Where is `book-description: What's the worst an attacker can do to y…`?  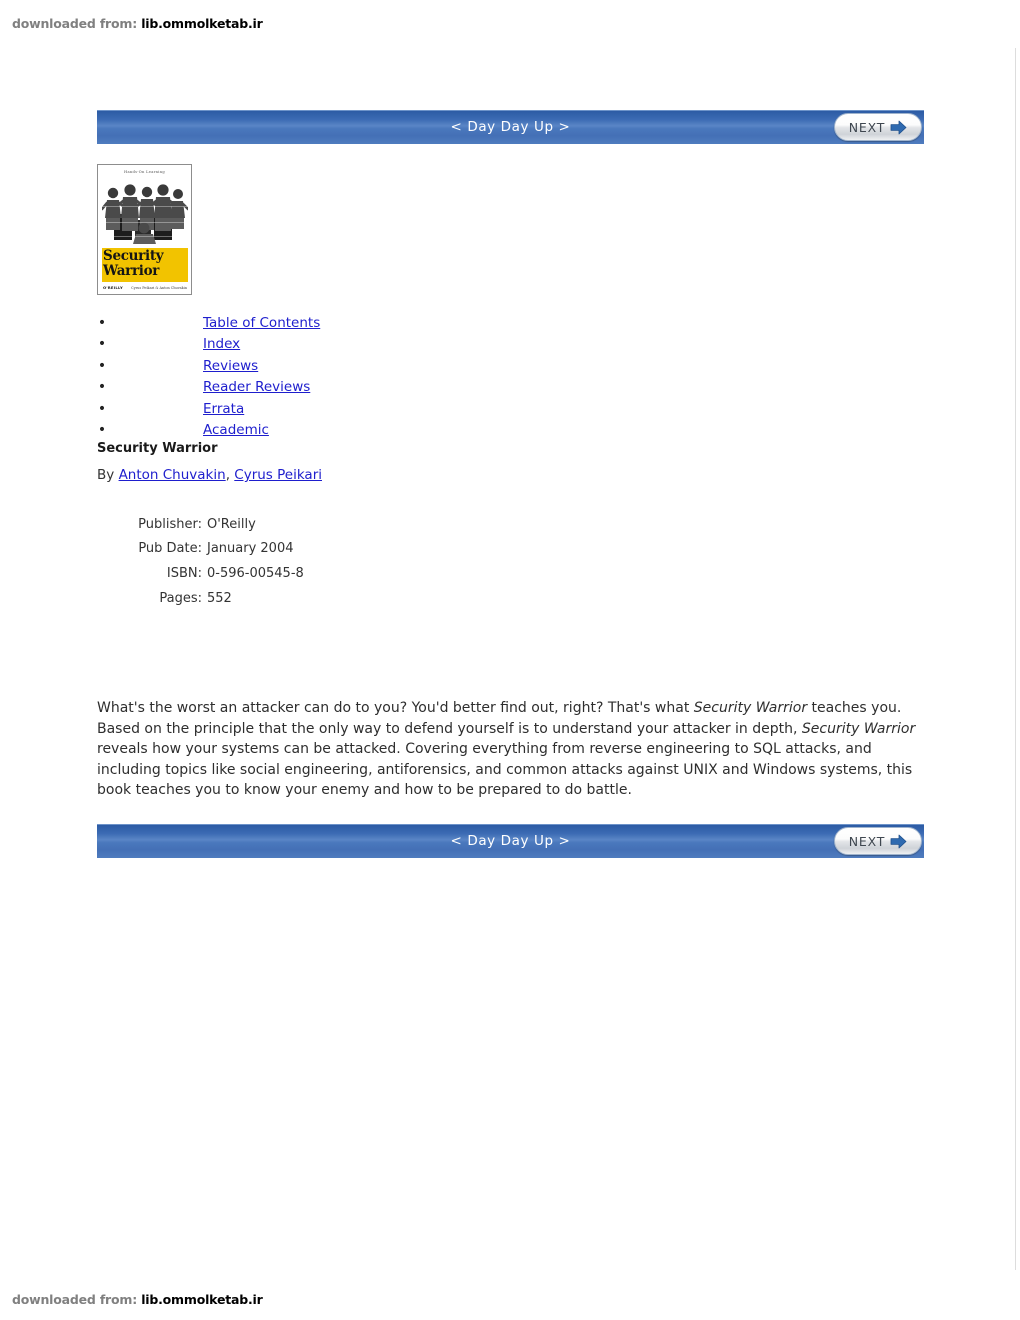 book-description: What's the worst an attacker can do to y… is located at coordinates (510, 749).